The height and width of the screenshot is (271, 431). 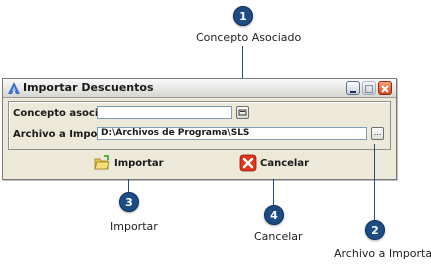 I want to click on lookup-icon, so click(x=242, y=112).